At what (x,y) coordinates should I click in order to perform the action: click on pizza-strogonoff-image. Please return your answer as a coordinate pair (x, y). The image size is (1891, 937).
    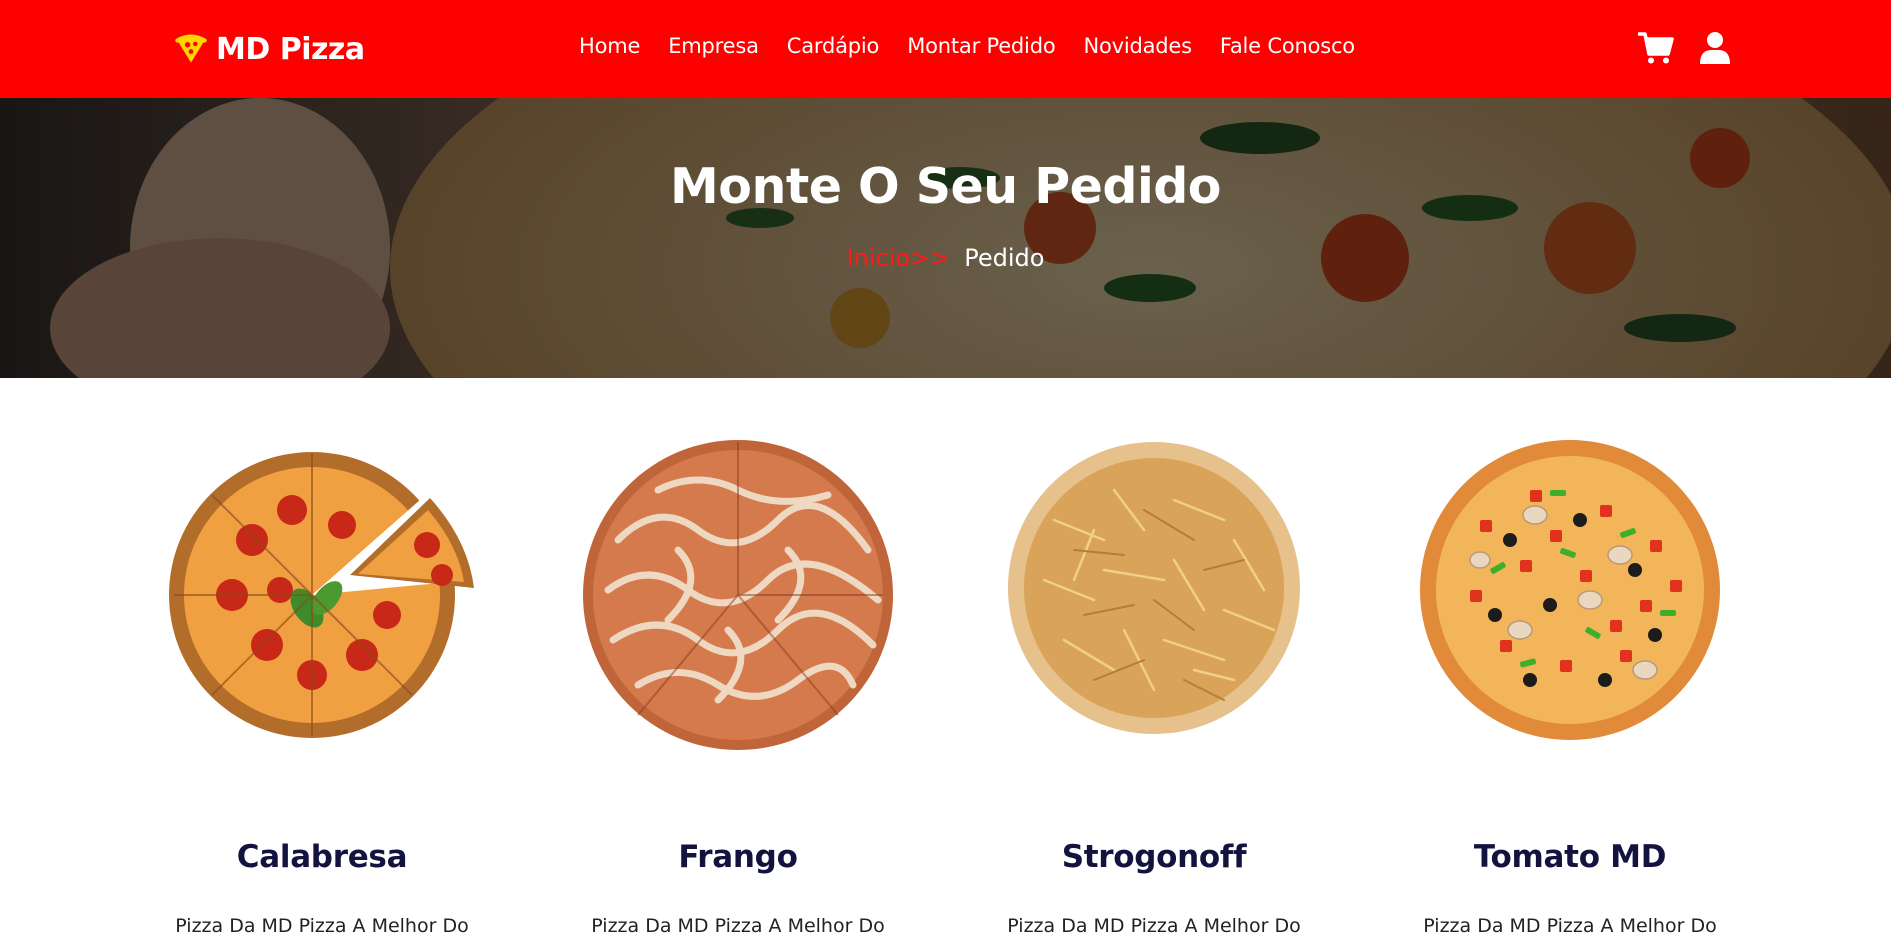
    Looking at the image, I should click on (1154, 590).